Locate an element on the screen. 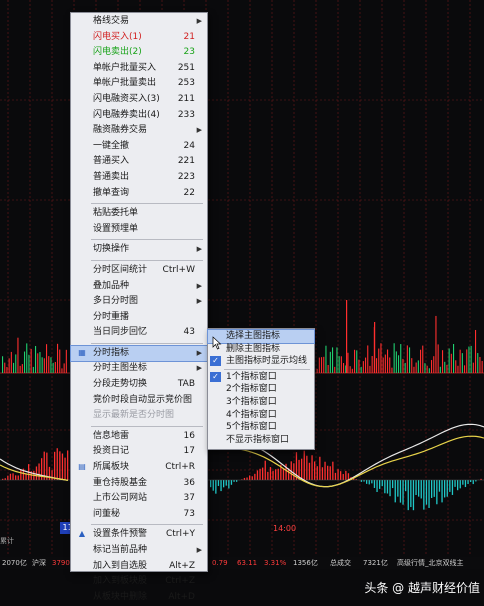 The width and height of the screenshot is (484, 606). menu-item-shortcut: 23 is located at coordinates (189, 52).